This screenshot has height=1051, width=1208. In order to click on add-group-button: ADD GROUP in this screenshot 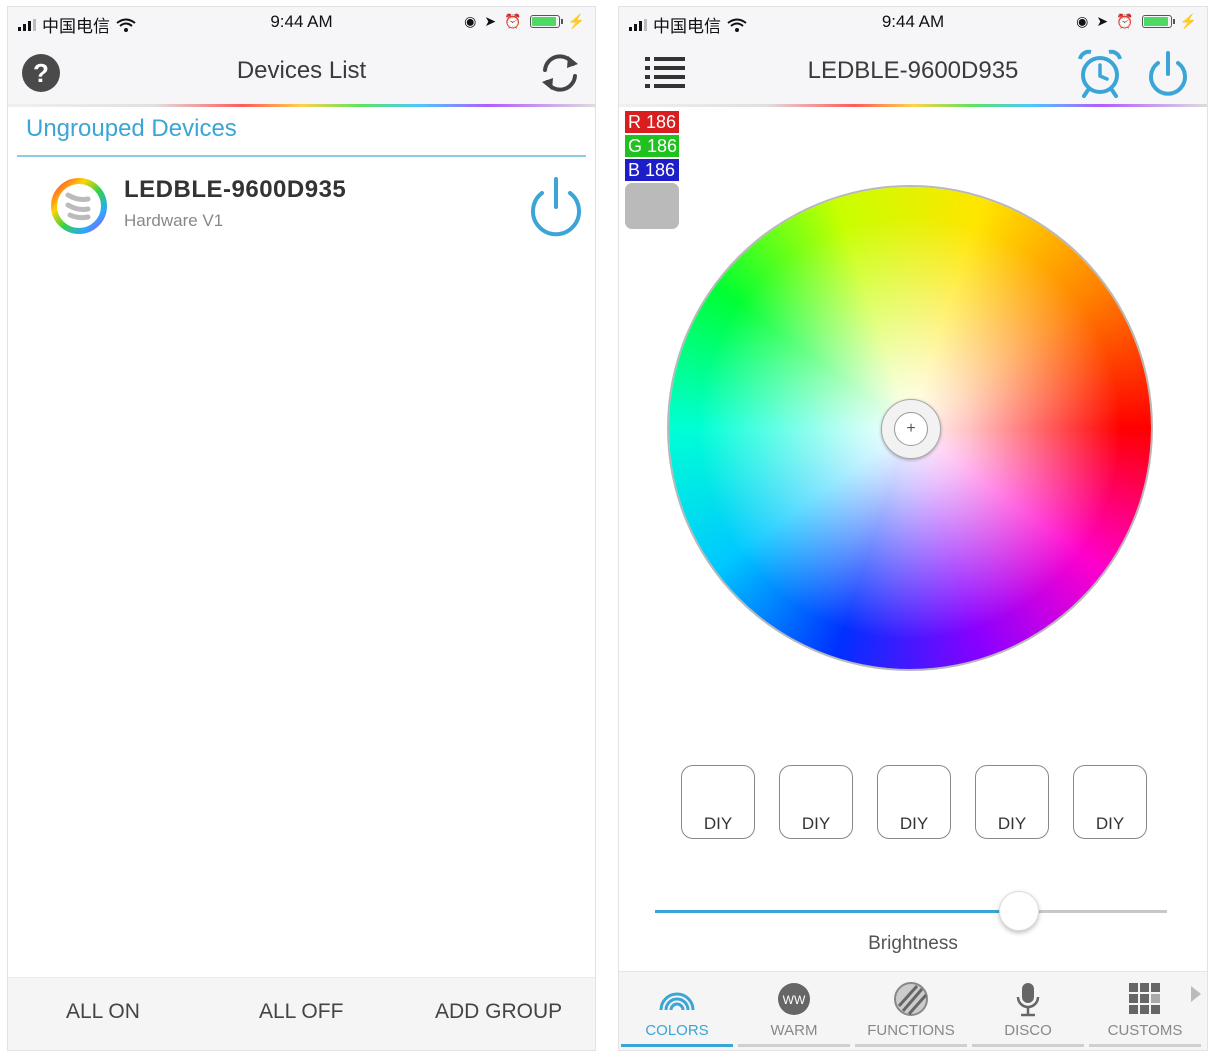, I will do `click(498, 1012)`.